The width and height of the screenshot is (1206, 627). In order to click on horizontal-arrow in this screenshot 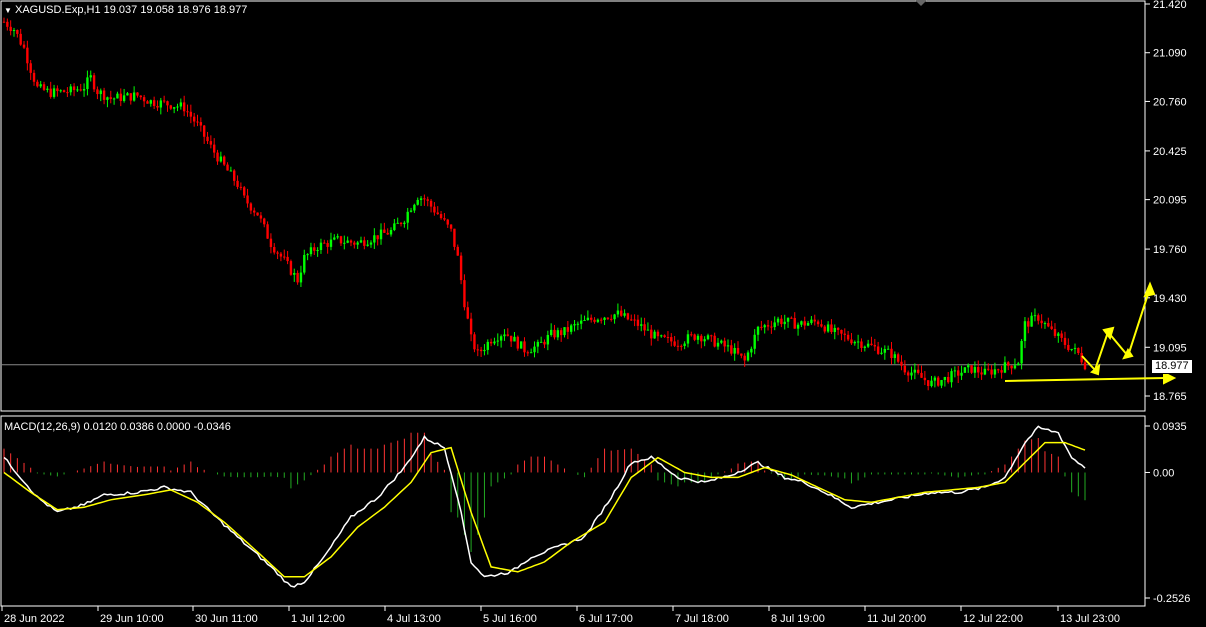, I will do `click(1085, 379)`.